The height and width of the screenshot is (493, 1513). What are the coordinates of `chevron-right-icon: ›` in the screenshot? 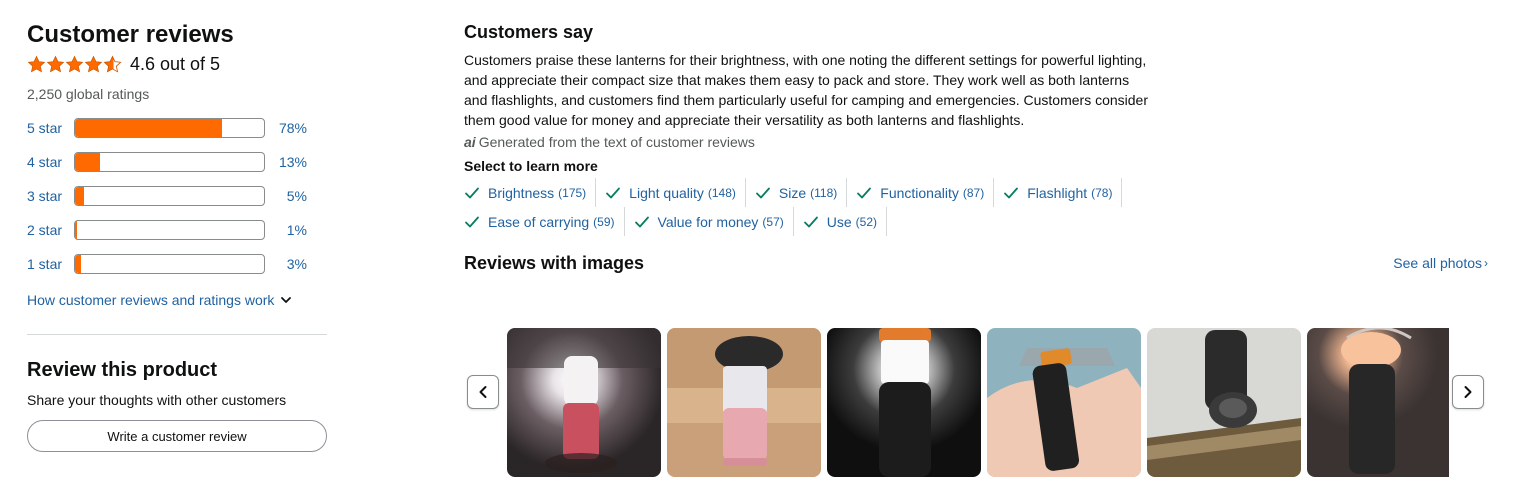 It's located at (1486, 263).